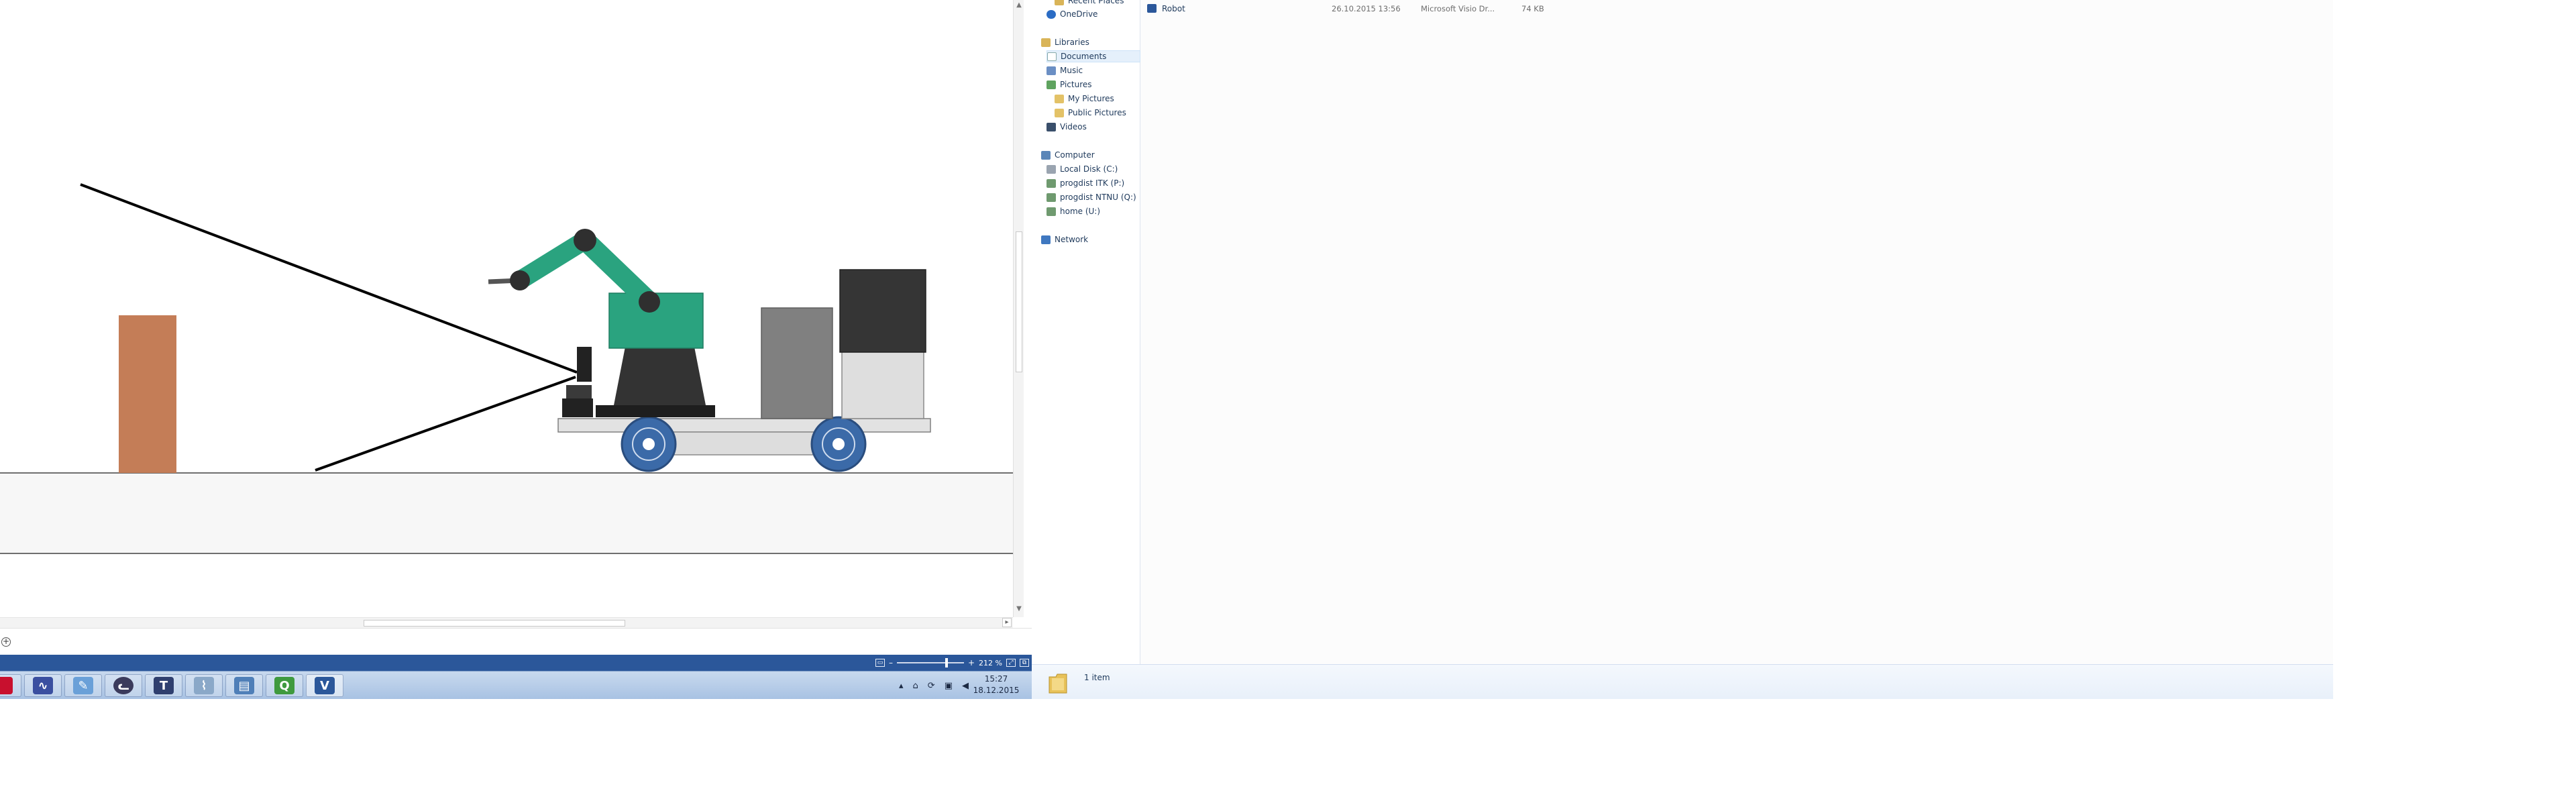 The width and height of the screenshot is (2576, 805). What do you see at coordinates (516, 641) in the screenshot?
I see `page-tabs-bar: +` at bounding box center [516, 641].